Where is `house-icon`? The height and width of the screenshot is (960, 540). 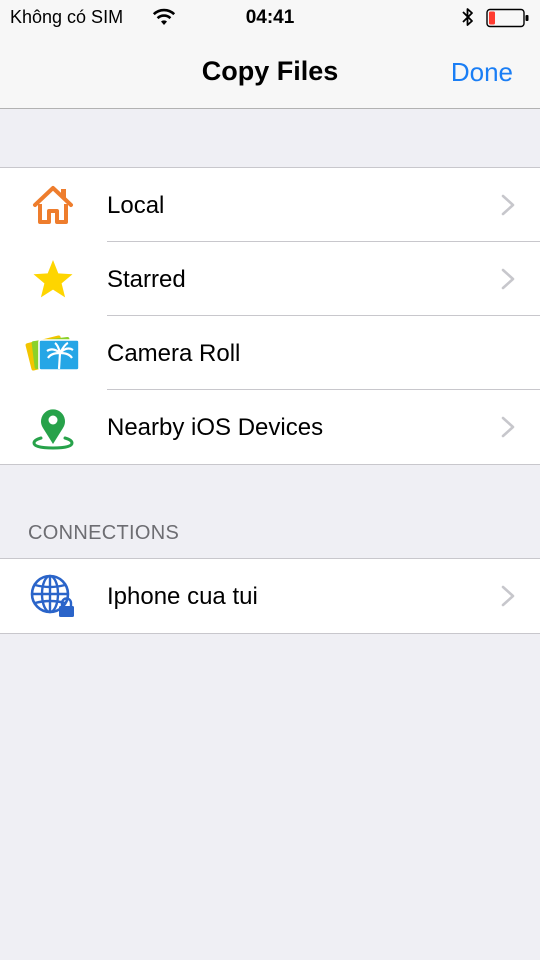 house-icon is located at coordinates (53, 205).